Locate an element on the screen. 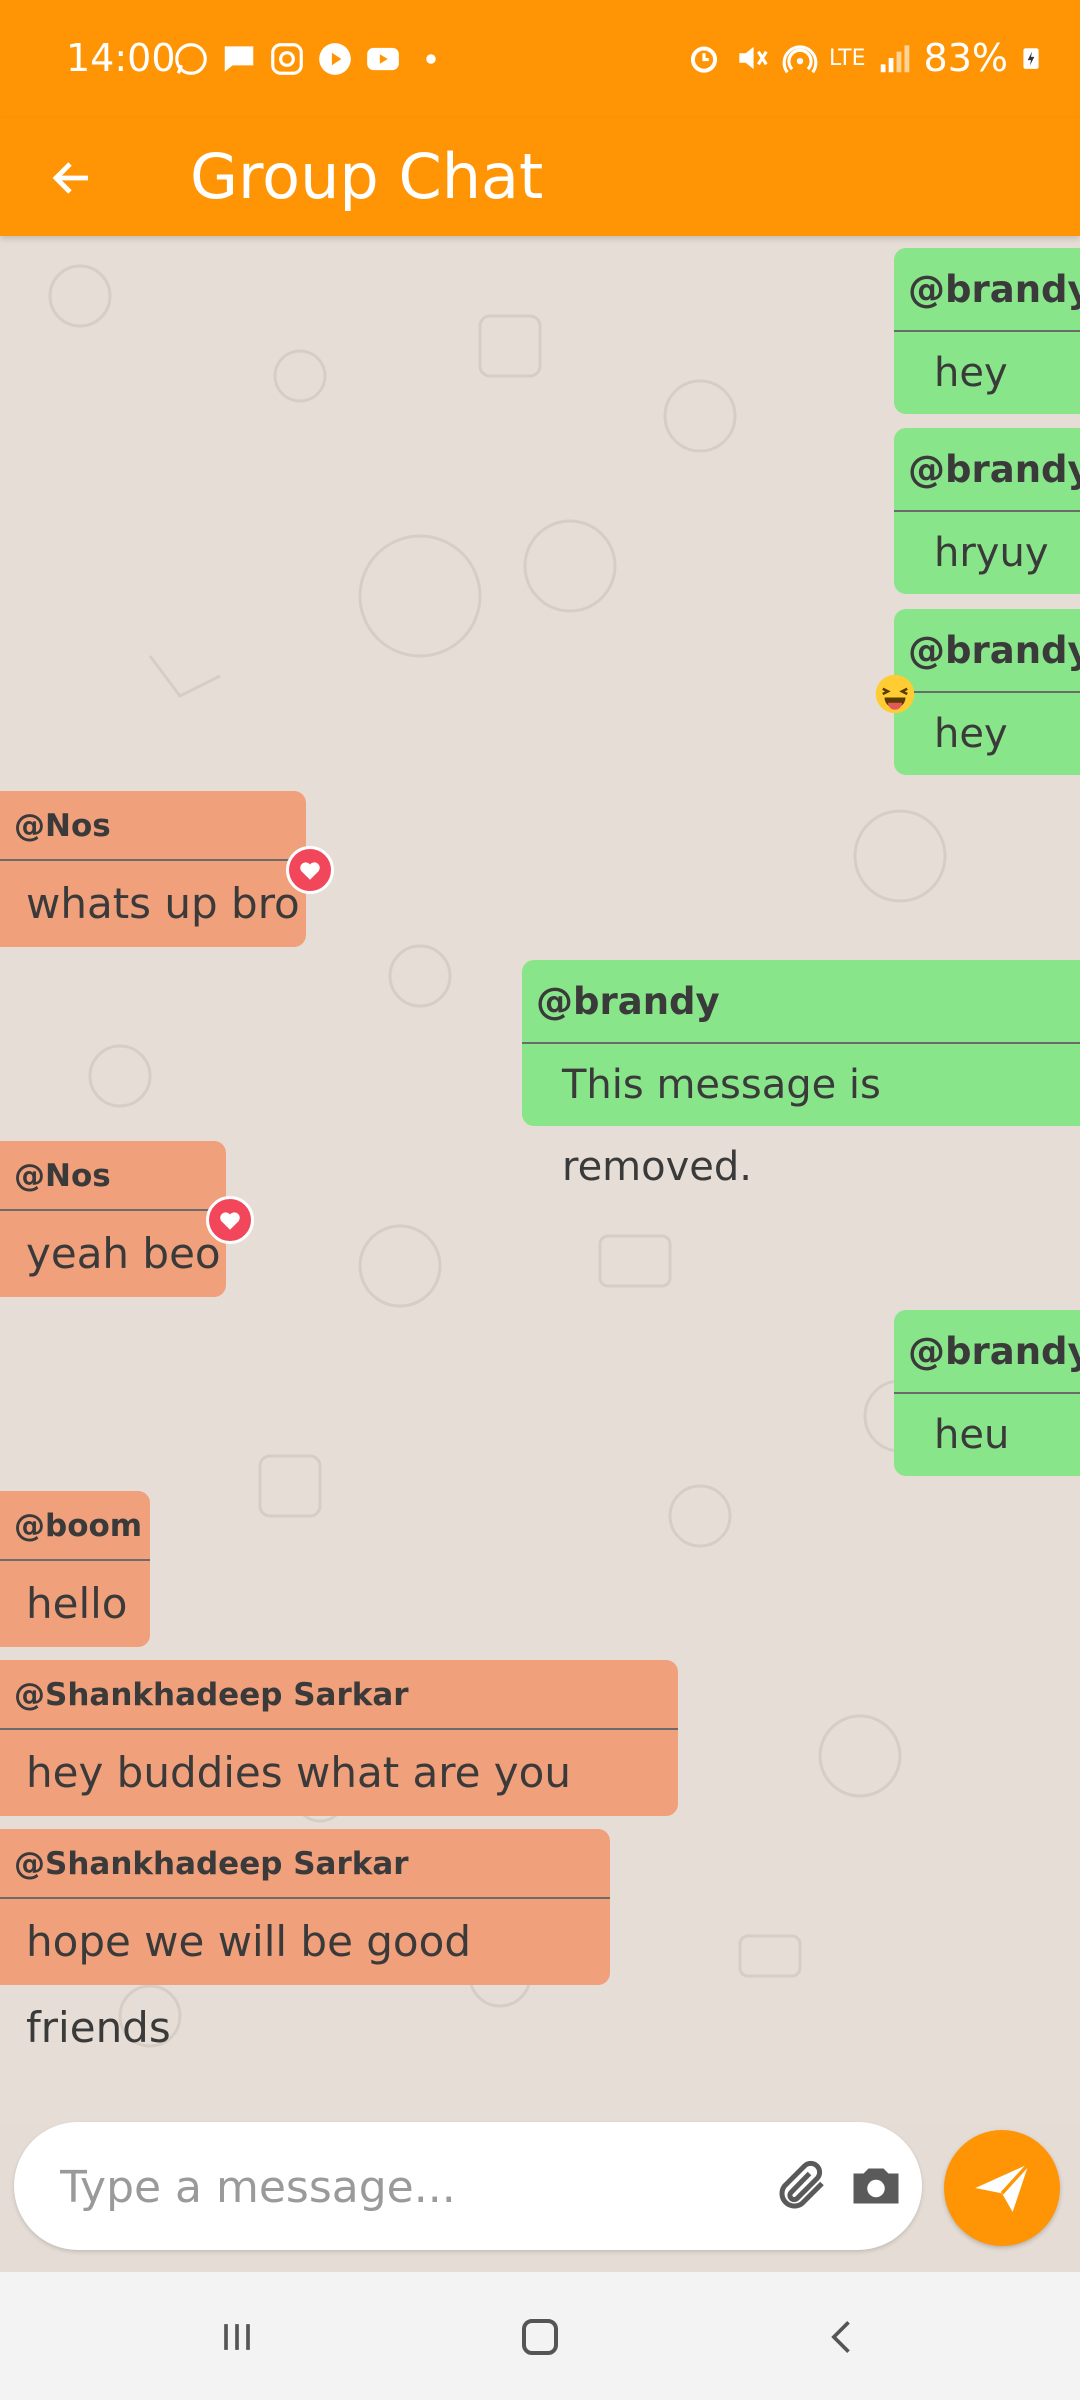 This screenshot has width=1080, height=2400. message-text: hope we will be good friends is located at coordinates (248, 1984).